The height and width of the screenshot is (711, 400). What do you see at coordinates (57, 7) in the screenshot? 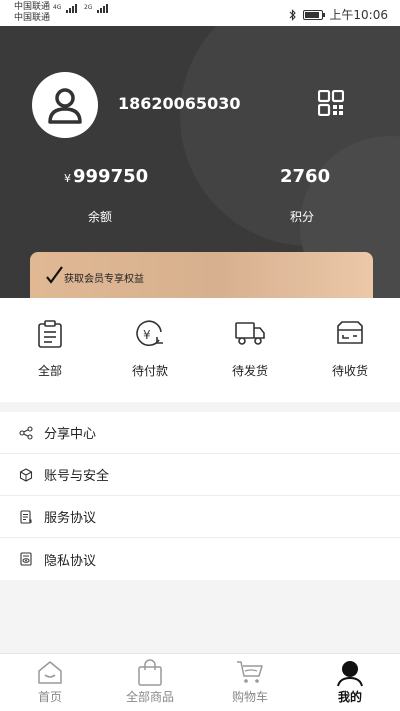
I see `network-1: 4G` at bounding box center [57, 7].